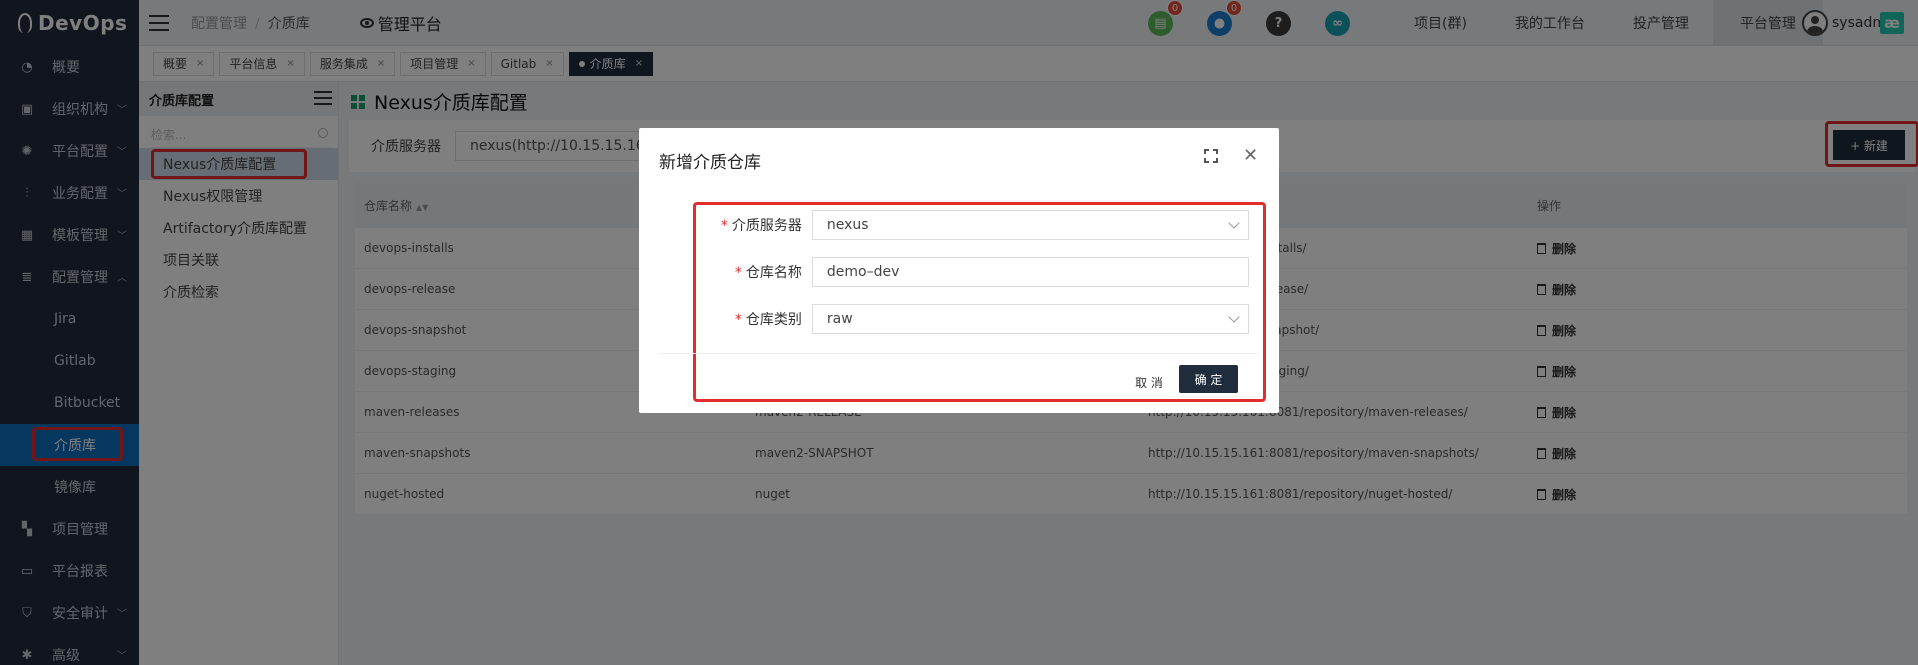 The width and height of the screenshot is (1918, 665). Describe the element at coordinates (1030, 272) in the screenshot. I see `repo-name-input: demo–dev` at that location.